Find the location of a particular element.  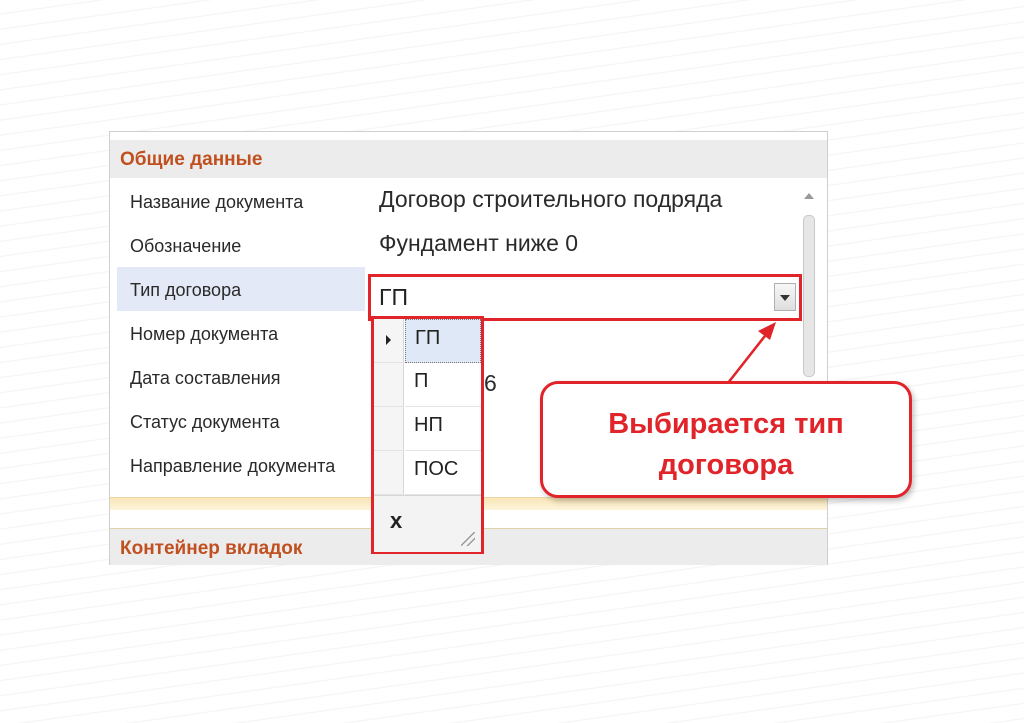

vertical-scrollbar is located at coordinates (809, 279).